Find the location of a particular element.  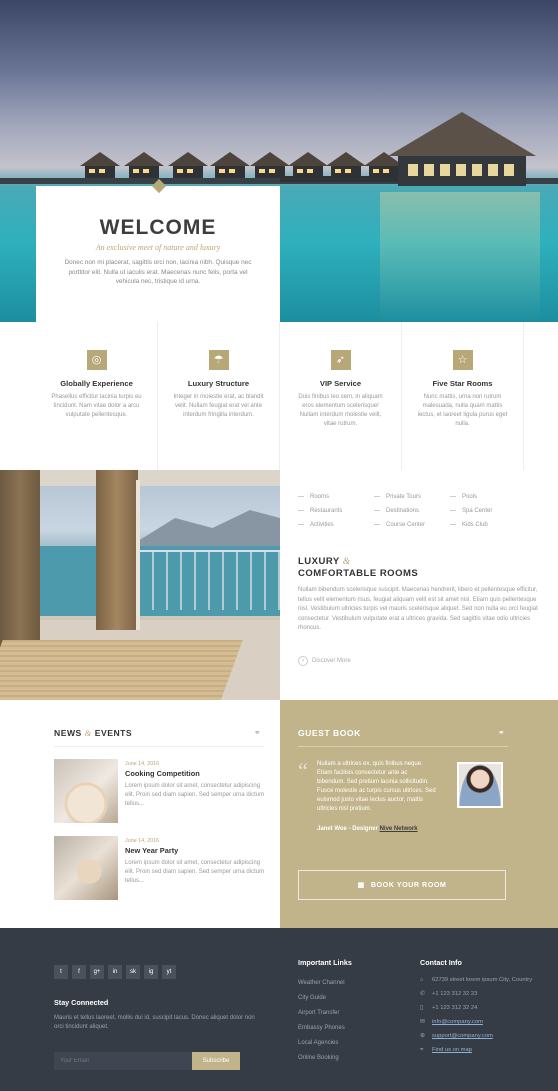

amenity-link: Pools is located at coordinates (490, 497).